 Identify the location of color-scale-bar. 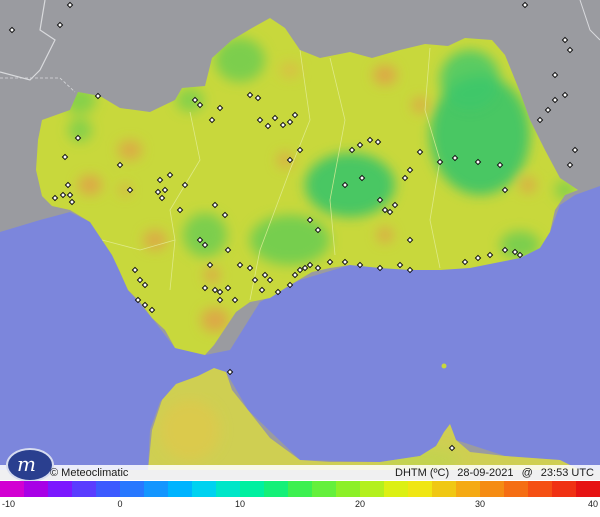
(300, 489).